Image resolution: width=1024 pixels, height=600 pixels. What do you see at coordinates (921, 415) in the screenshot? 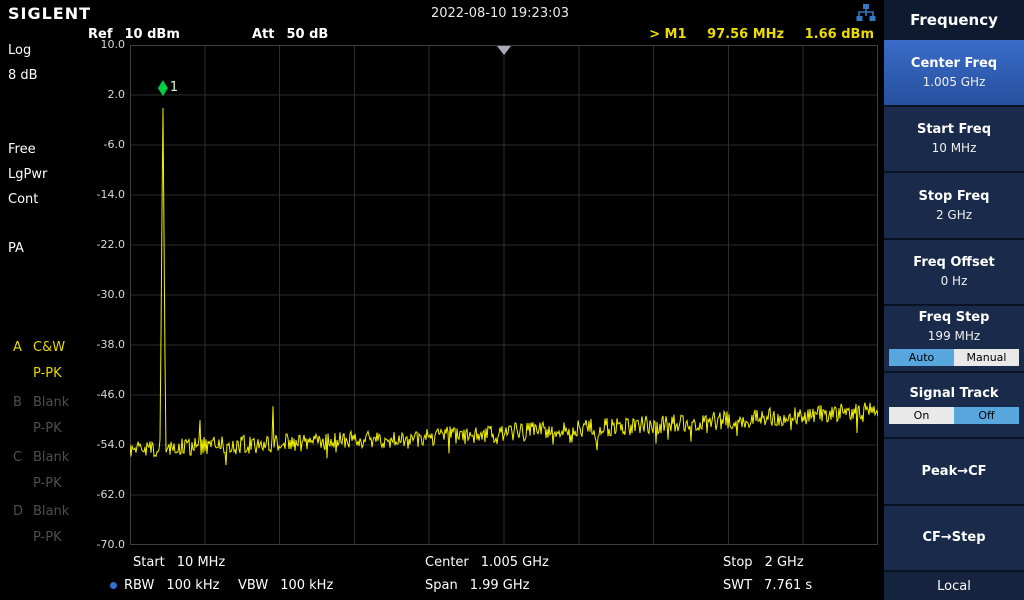
I see `toggle-on: On` at bounding box center [921, 415].